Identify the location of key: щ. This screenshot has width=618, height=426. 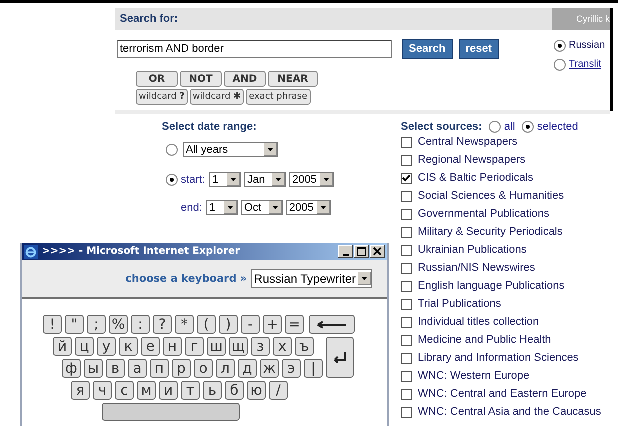
(238, 346).